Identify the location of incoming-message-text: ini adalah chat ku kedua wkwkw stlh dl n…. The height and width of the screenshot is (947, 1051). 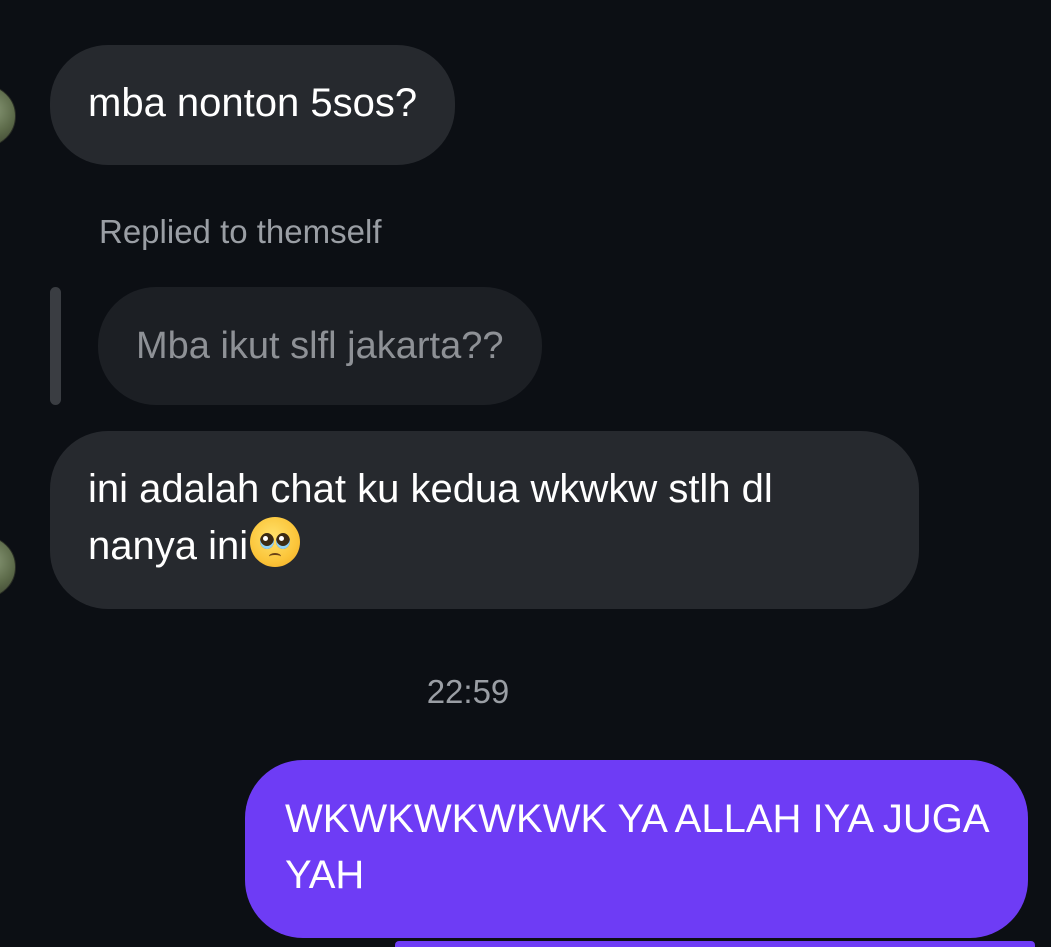
(430, 517).